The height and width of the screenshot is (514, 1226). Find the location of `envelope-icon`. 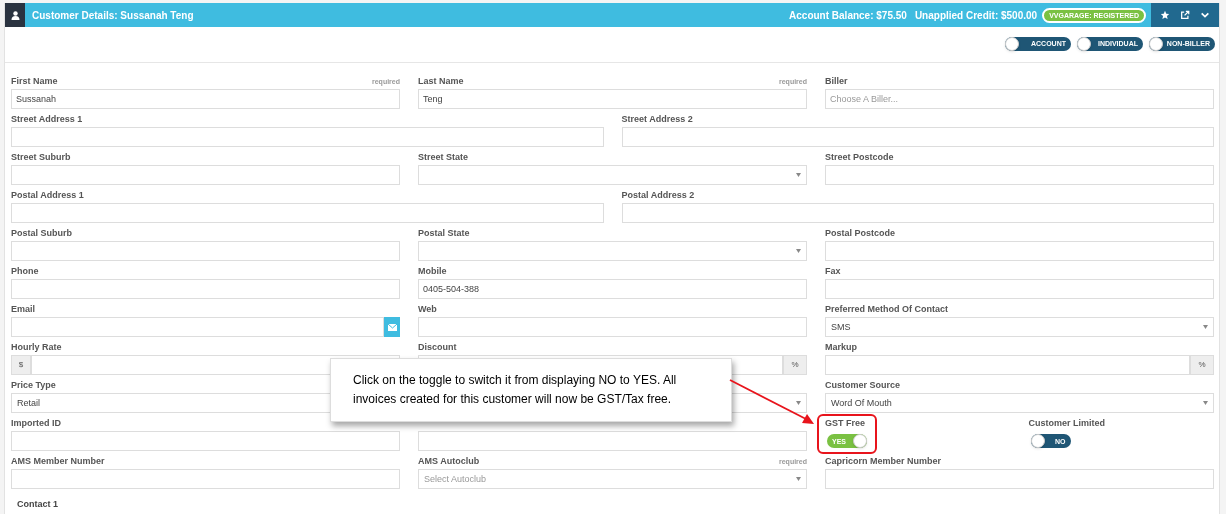

envelope-icon is located at coordinates (392, 327).